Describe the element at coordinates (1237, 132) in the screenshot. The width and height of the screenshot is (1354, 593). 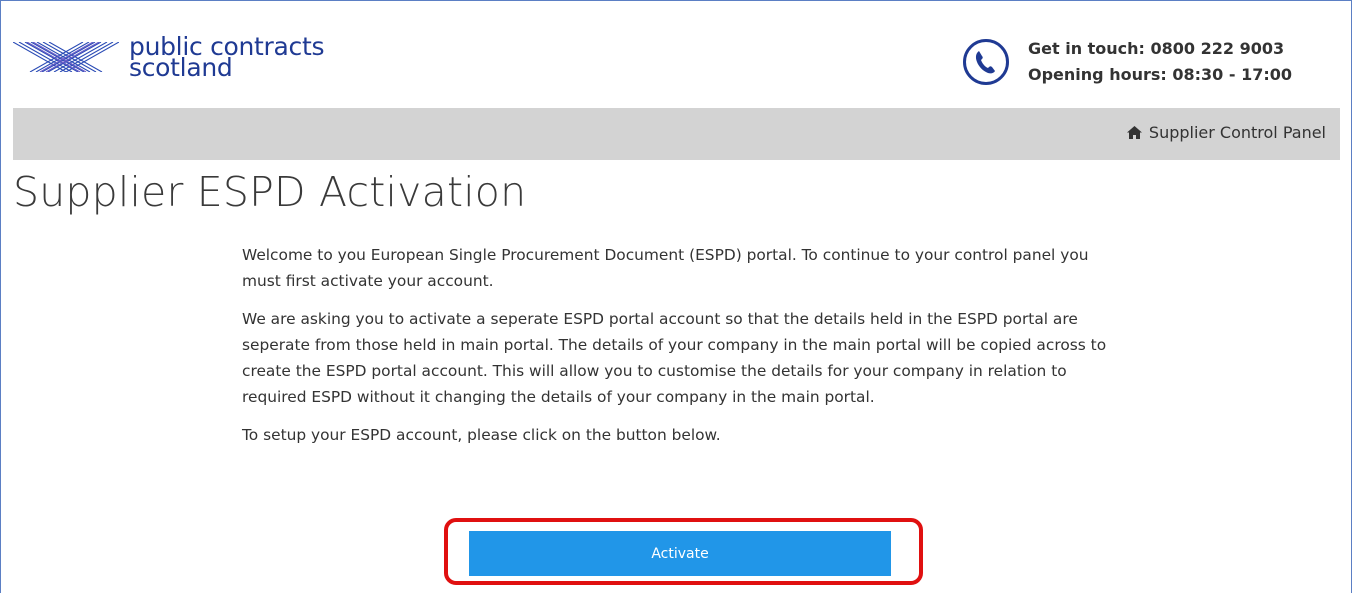
I see `supplier-control-panel-label: Supplier Control Panel` at that location.